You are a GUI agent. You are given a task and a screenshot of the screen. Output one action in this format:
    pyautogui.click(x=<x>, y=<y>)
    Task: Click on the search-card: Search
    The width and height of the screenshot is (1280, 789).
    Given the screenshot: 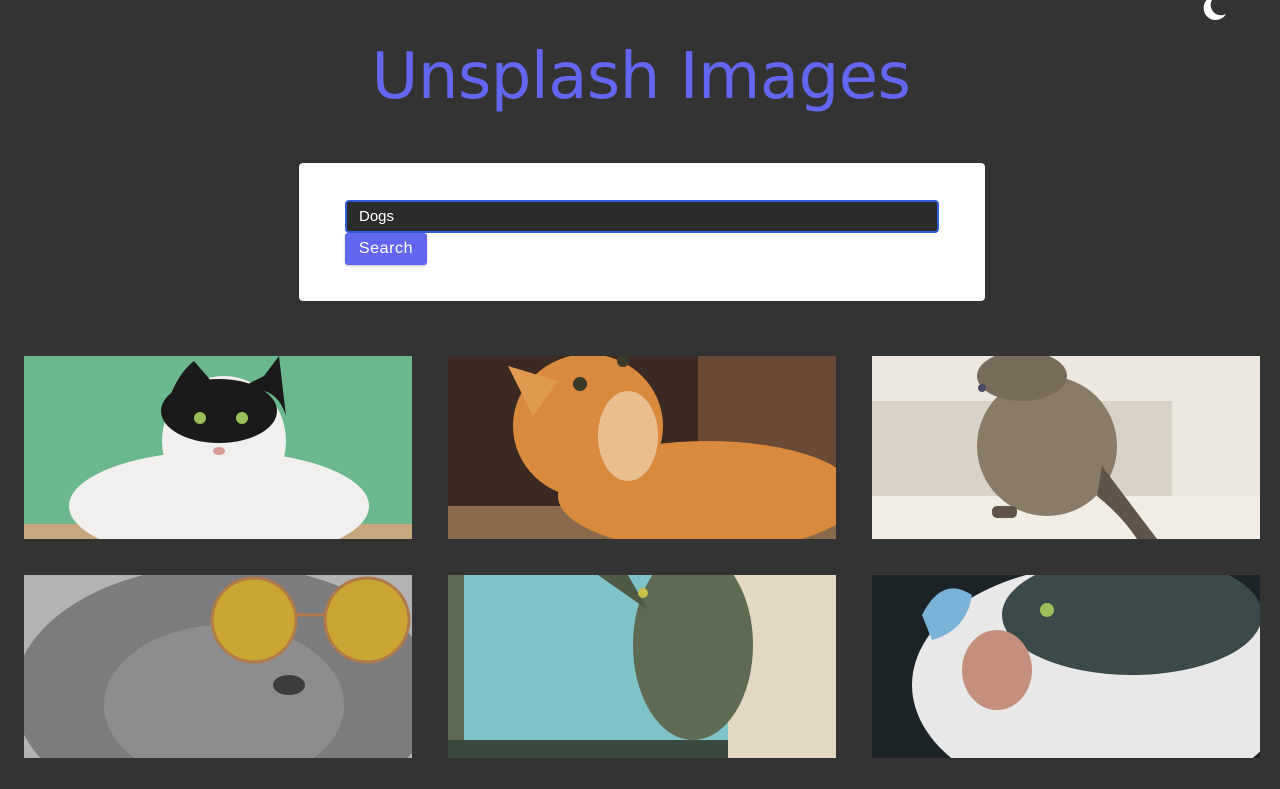 What is the action you would take?
    pyautogui.click(x=642, y=232)
    